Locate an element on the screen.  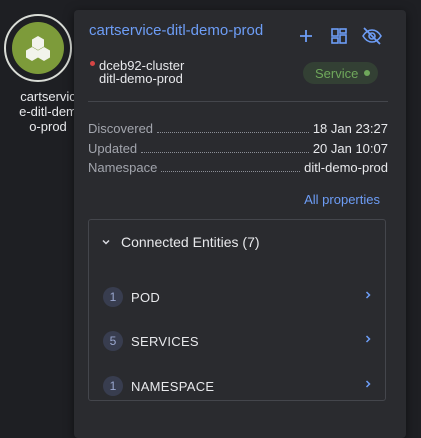
all-properties-link: All properties is located at coordinates (342, 199).